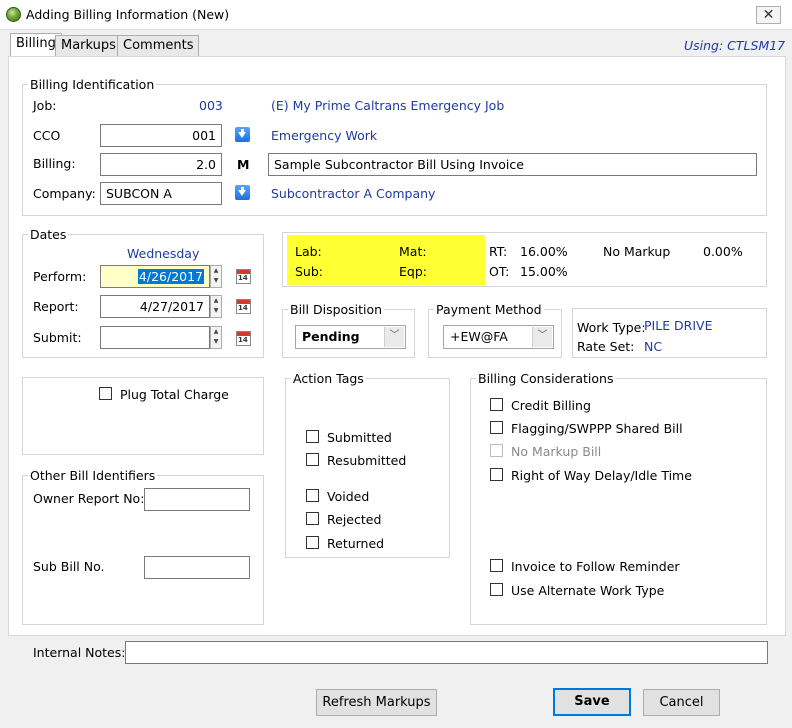  Describe the element at coordinates (496, 450) in the screenshot. I see `no-markup-bill-checkbox` at that location.